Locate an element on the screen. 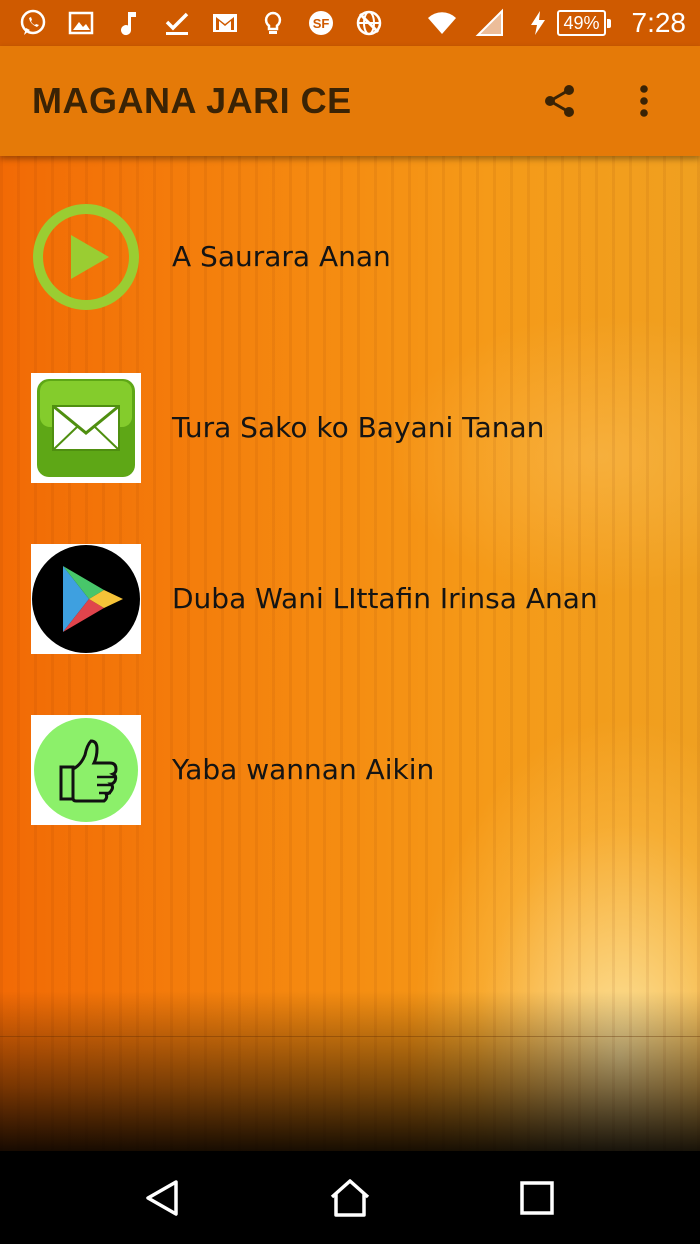 This screenshot has height=1244, width=700. system-status: 49% 7:28 is located at coordinates (556, 23).